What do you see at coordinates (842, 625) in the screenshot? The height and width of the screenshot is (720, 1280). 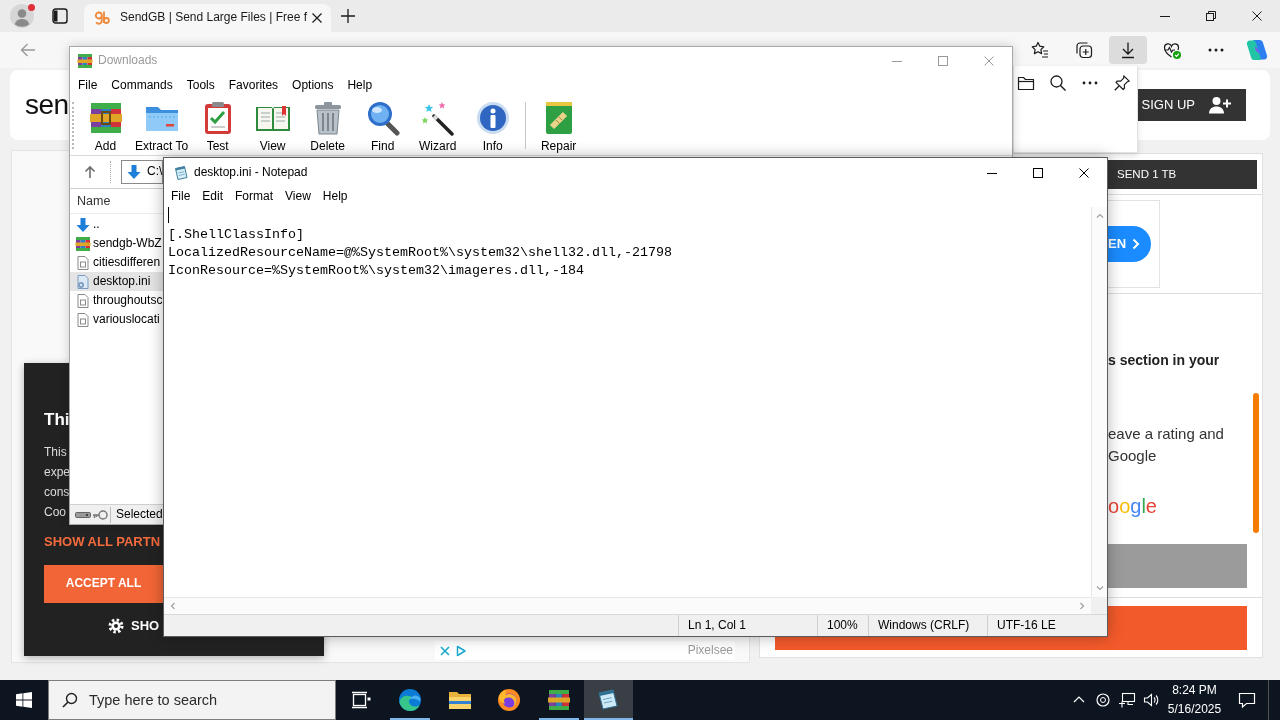 I see `status-text: 100%` at bounding box center [842, 625].